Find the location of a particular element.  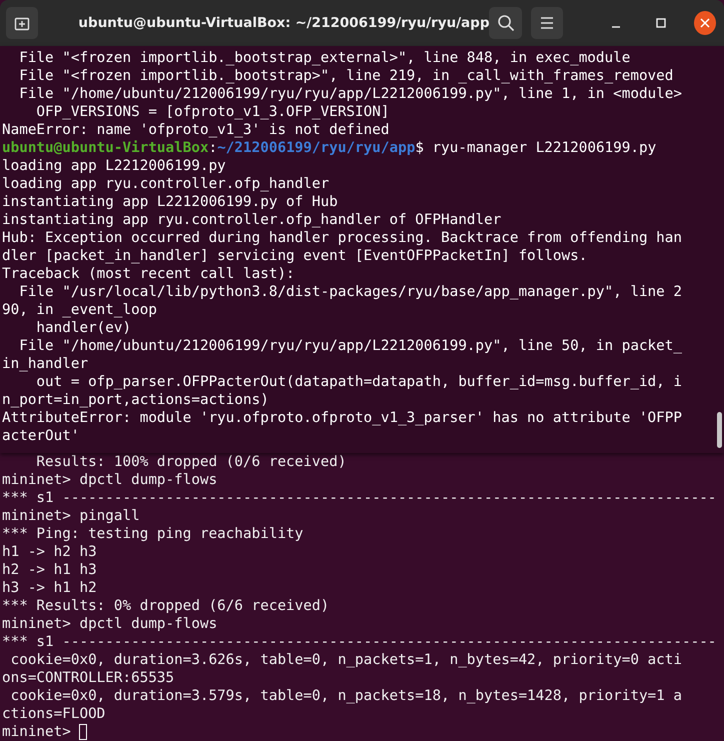

terminal-line: handler(ev) is located at coordinates (83, 328).